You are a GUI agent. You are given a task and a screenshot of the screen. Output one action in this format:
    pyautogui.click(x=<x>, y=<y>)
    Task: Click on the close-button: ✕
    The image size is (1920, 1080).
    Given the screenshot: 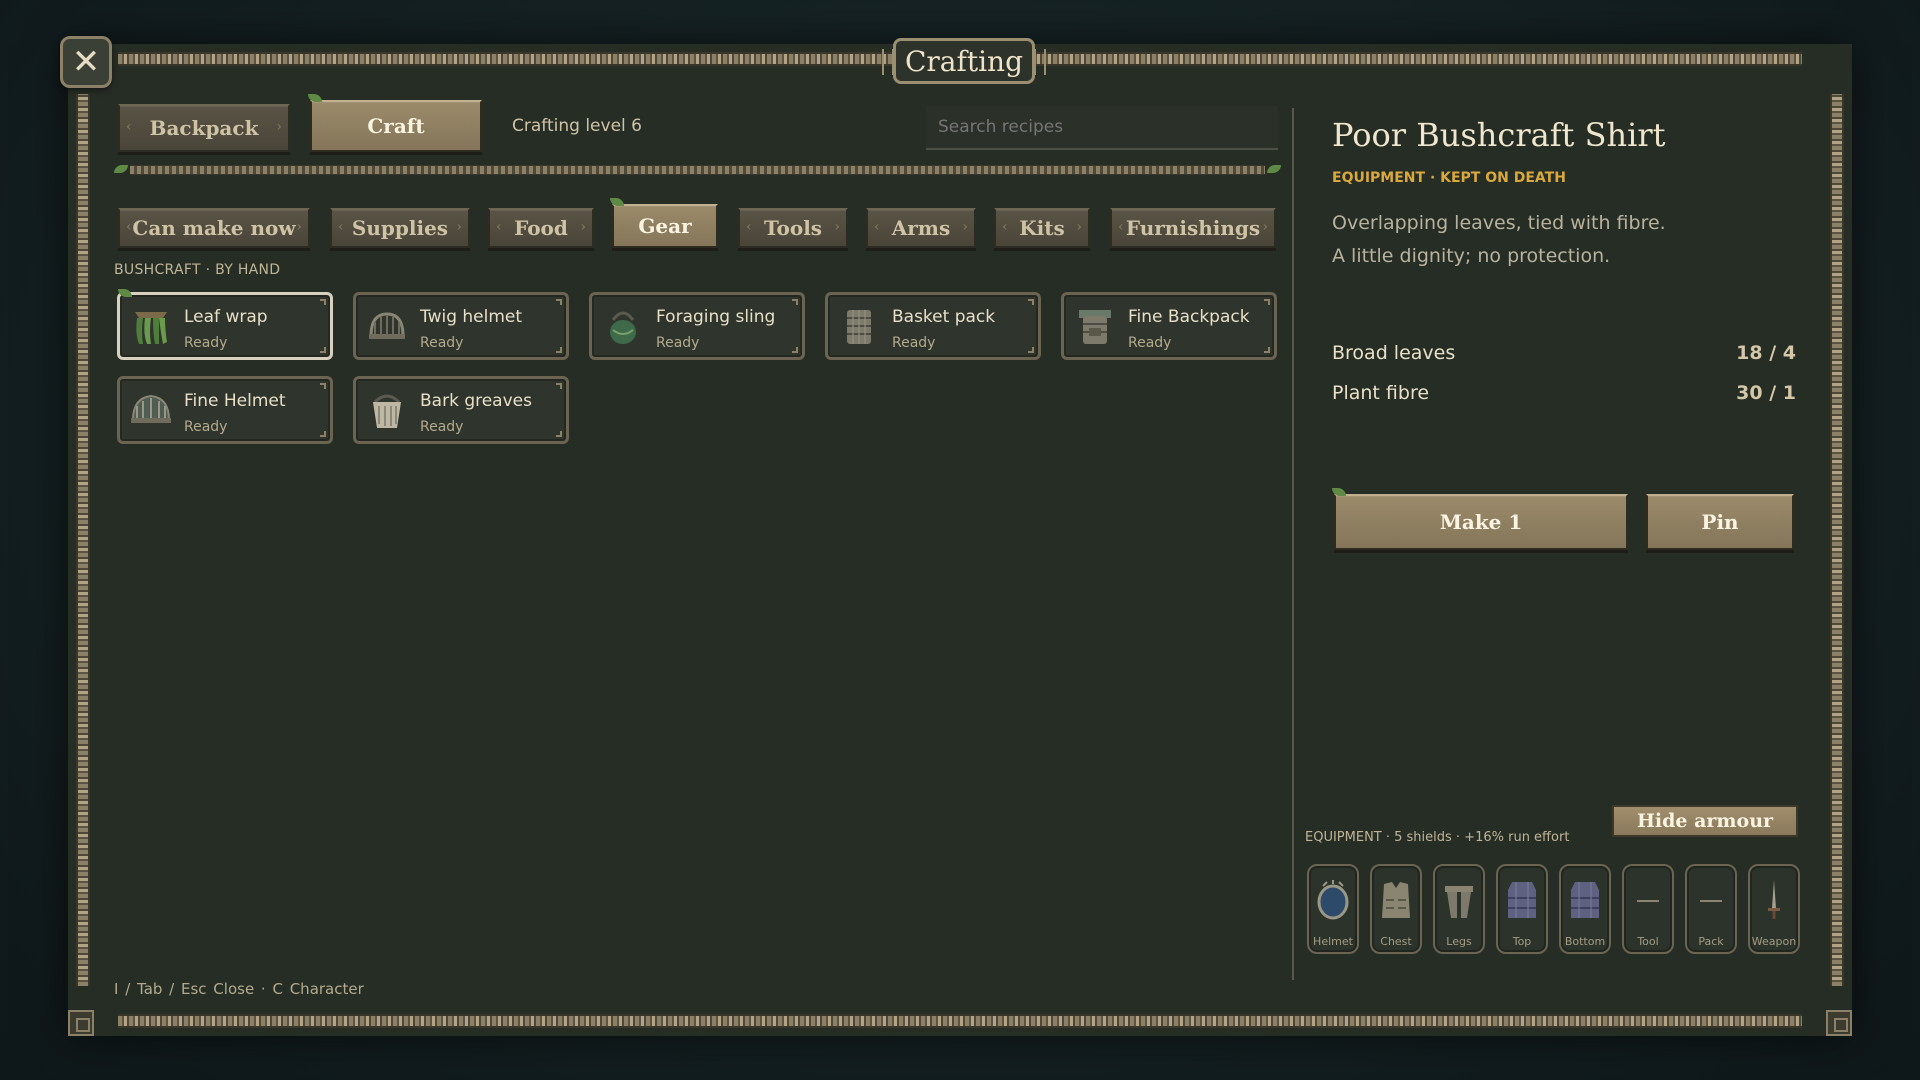 What is the action you would take?
    pyautogui.click(x=86, y=62)
    